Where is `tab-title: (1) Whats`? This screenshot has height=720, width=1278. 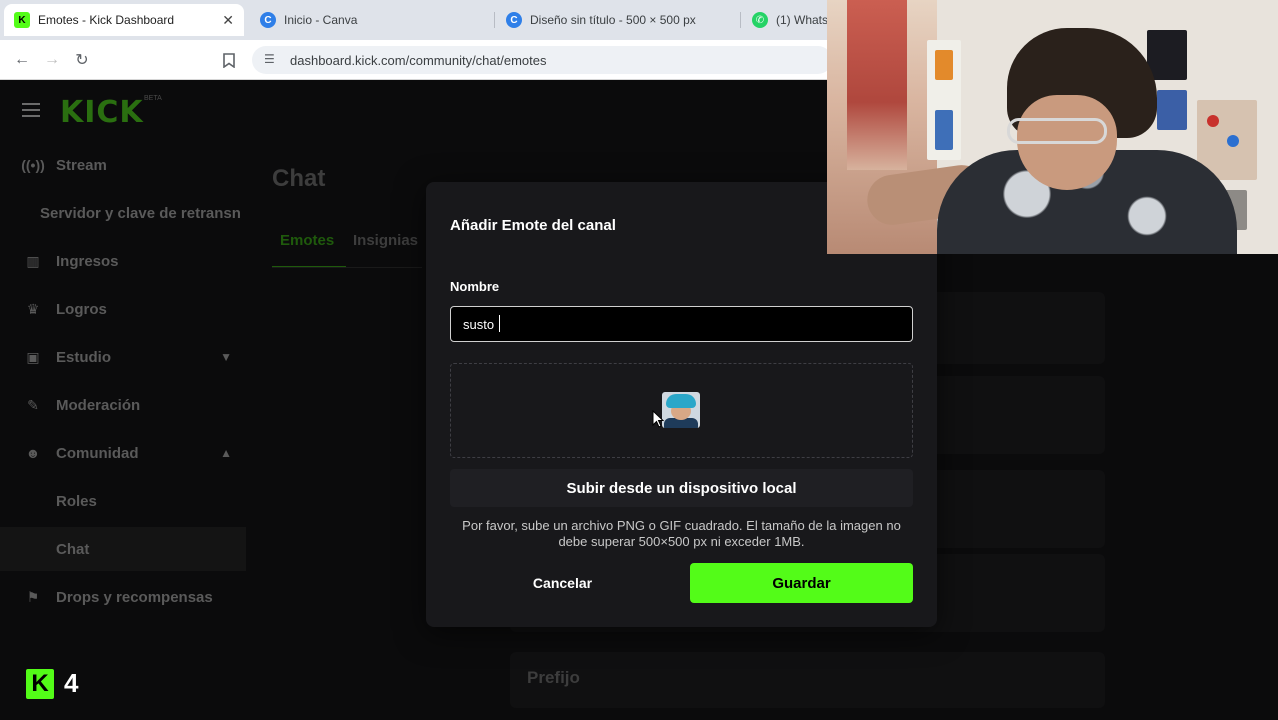
tab-title: (1) Whats is located at coordinates (802, 20).